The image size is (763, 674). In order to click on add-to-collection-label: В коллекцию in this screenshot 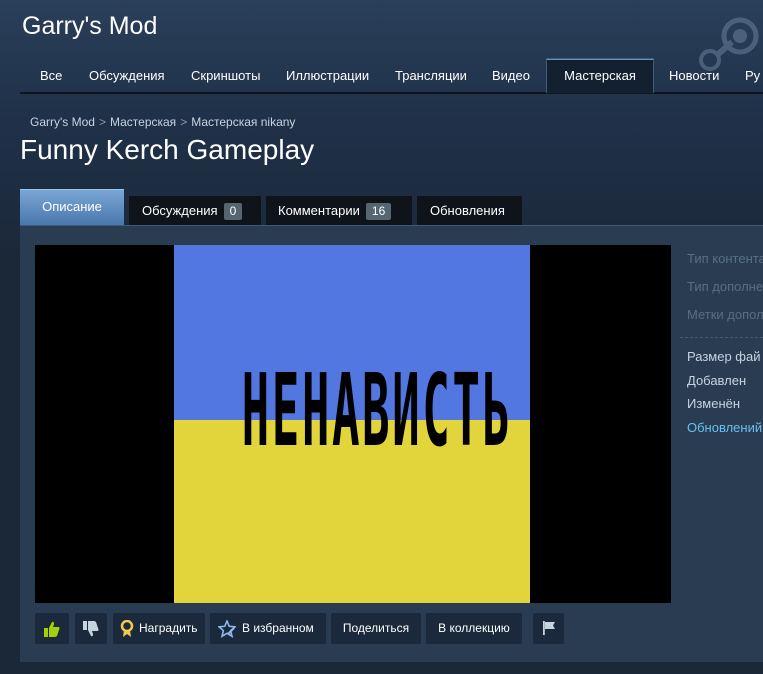, I will do `click(474, 628)`.